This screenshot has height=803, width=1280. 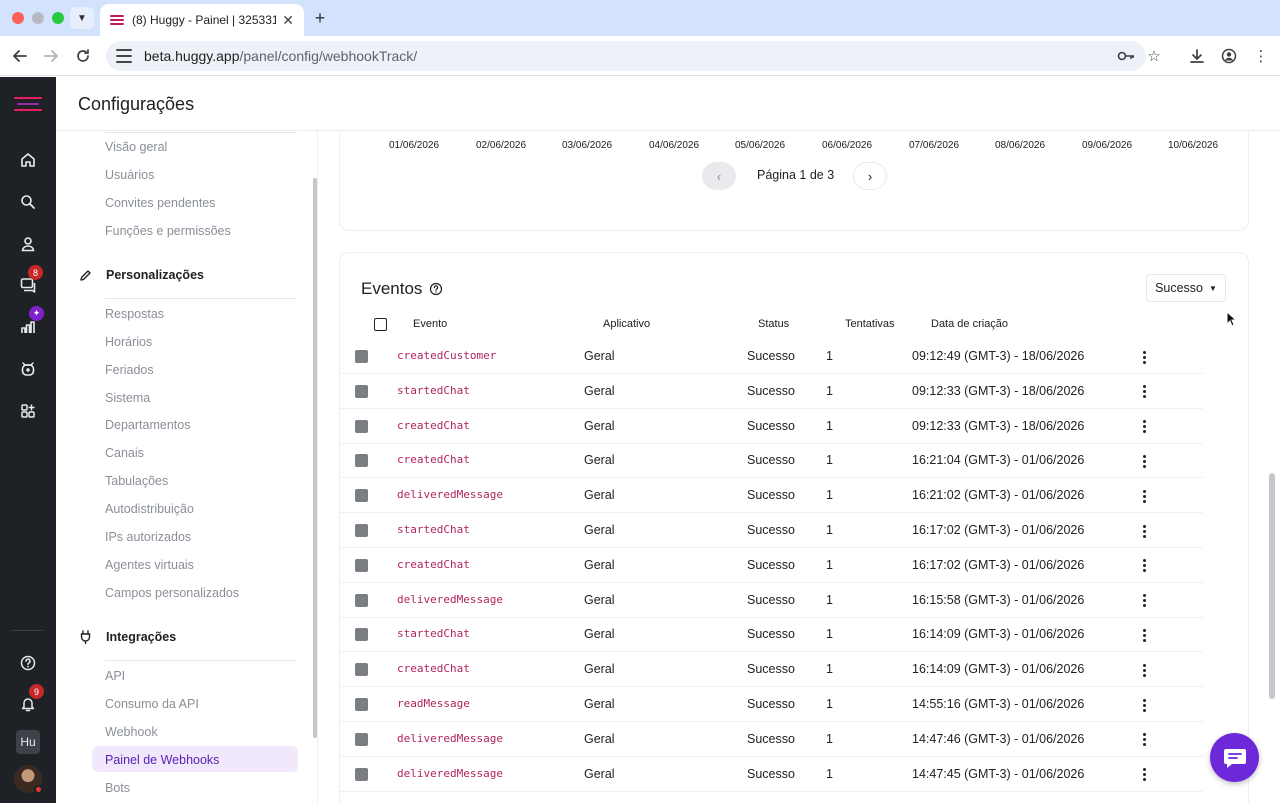 I want to click on menu-item-campos: Campos personalizados, so click(x=172, y=593).